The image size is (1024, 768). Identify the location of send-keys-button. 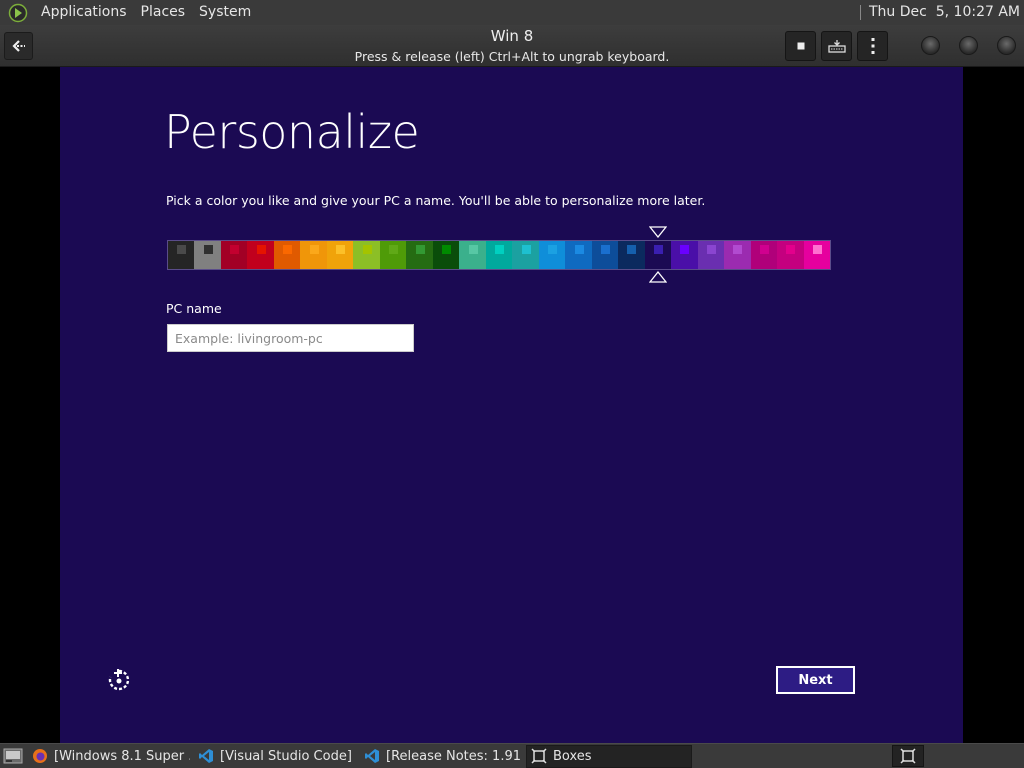
(836, 46).